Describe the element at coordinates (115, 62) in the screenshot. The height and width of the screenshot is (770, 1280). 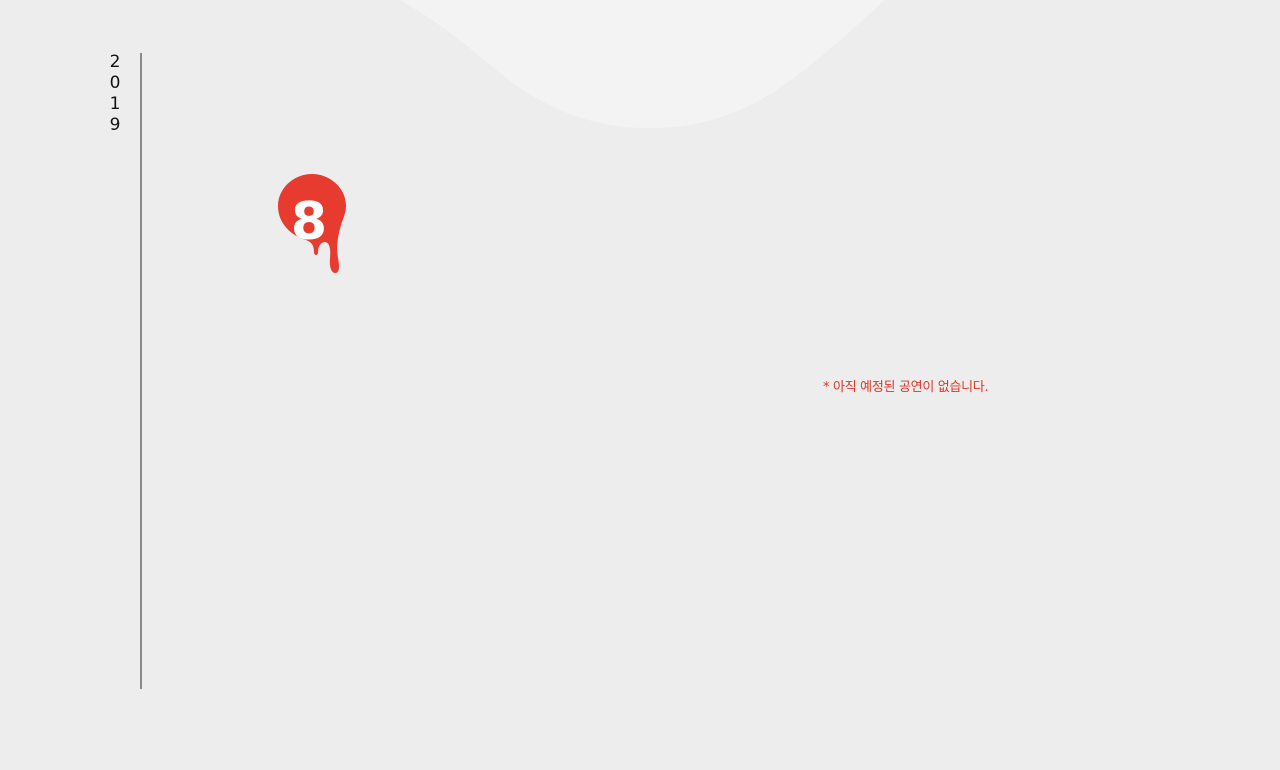
I see `year-digit: 2` at that location.